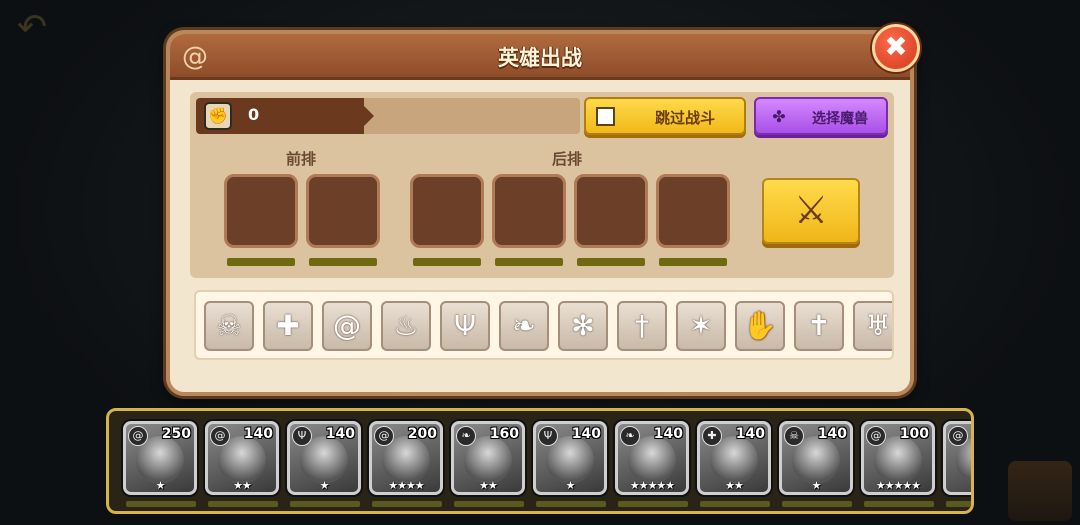 Image resolution: width=1080 pixels, height=525 pixels. What do you see at coordinates (504, 434) in the screenshot?
I see `hero-level: 160` at bounding box center [504, 434].